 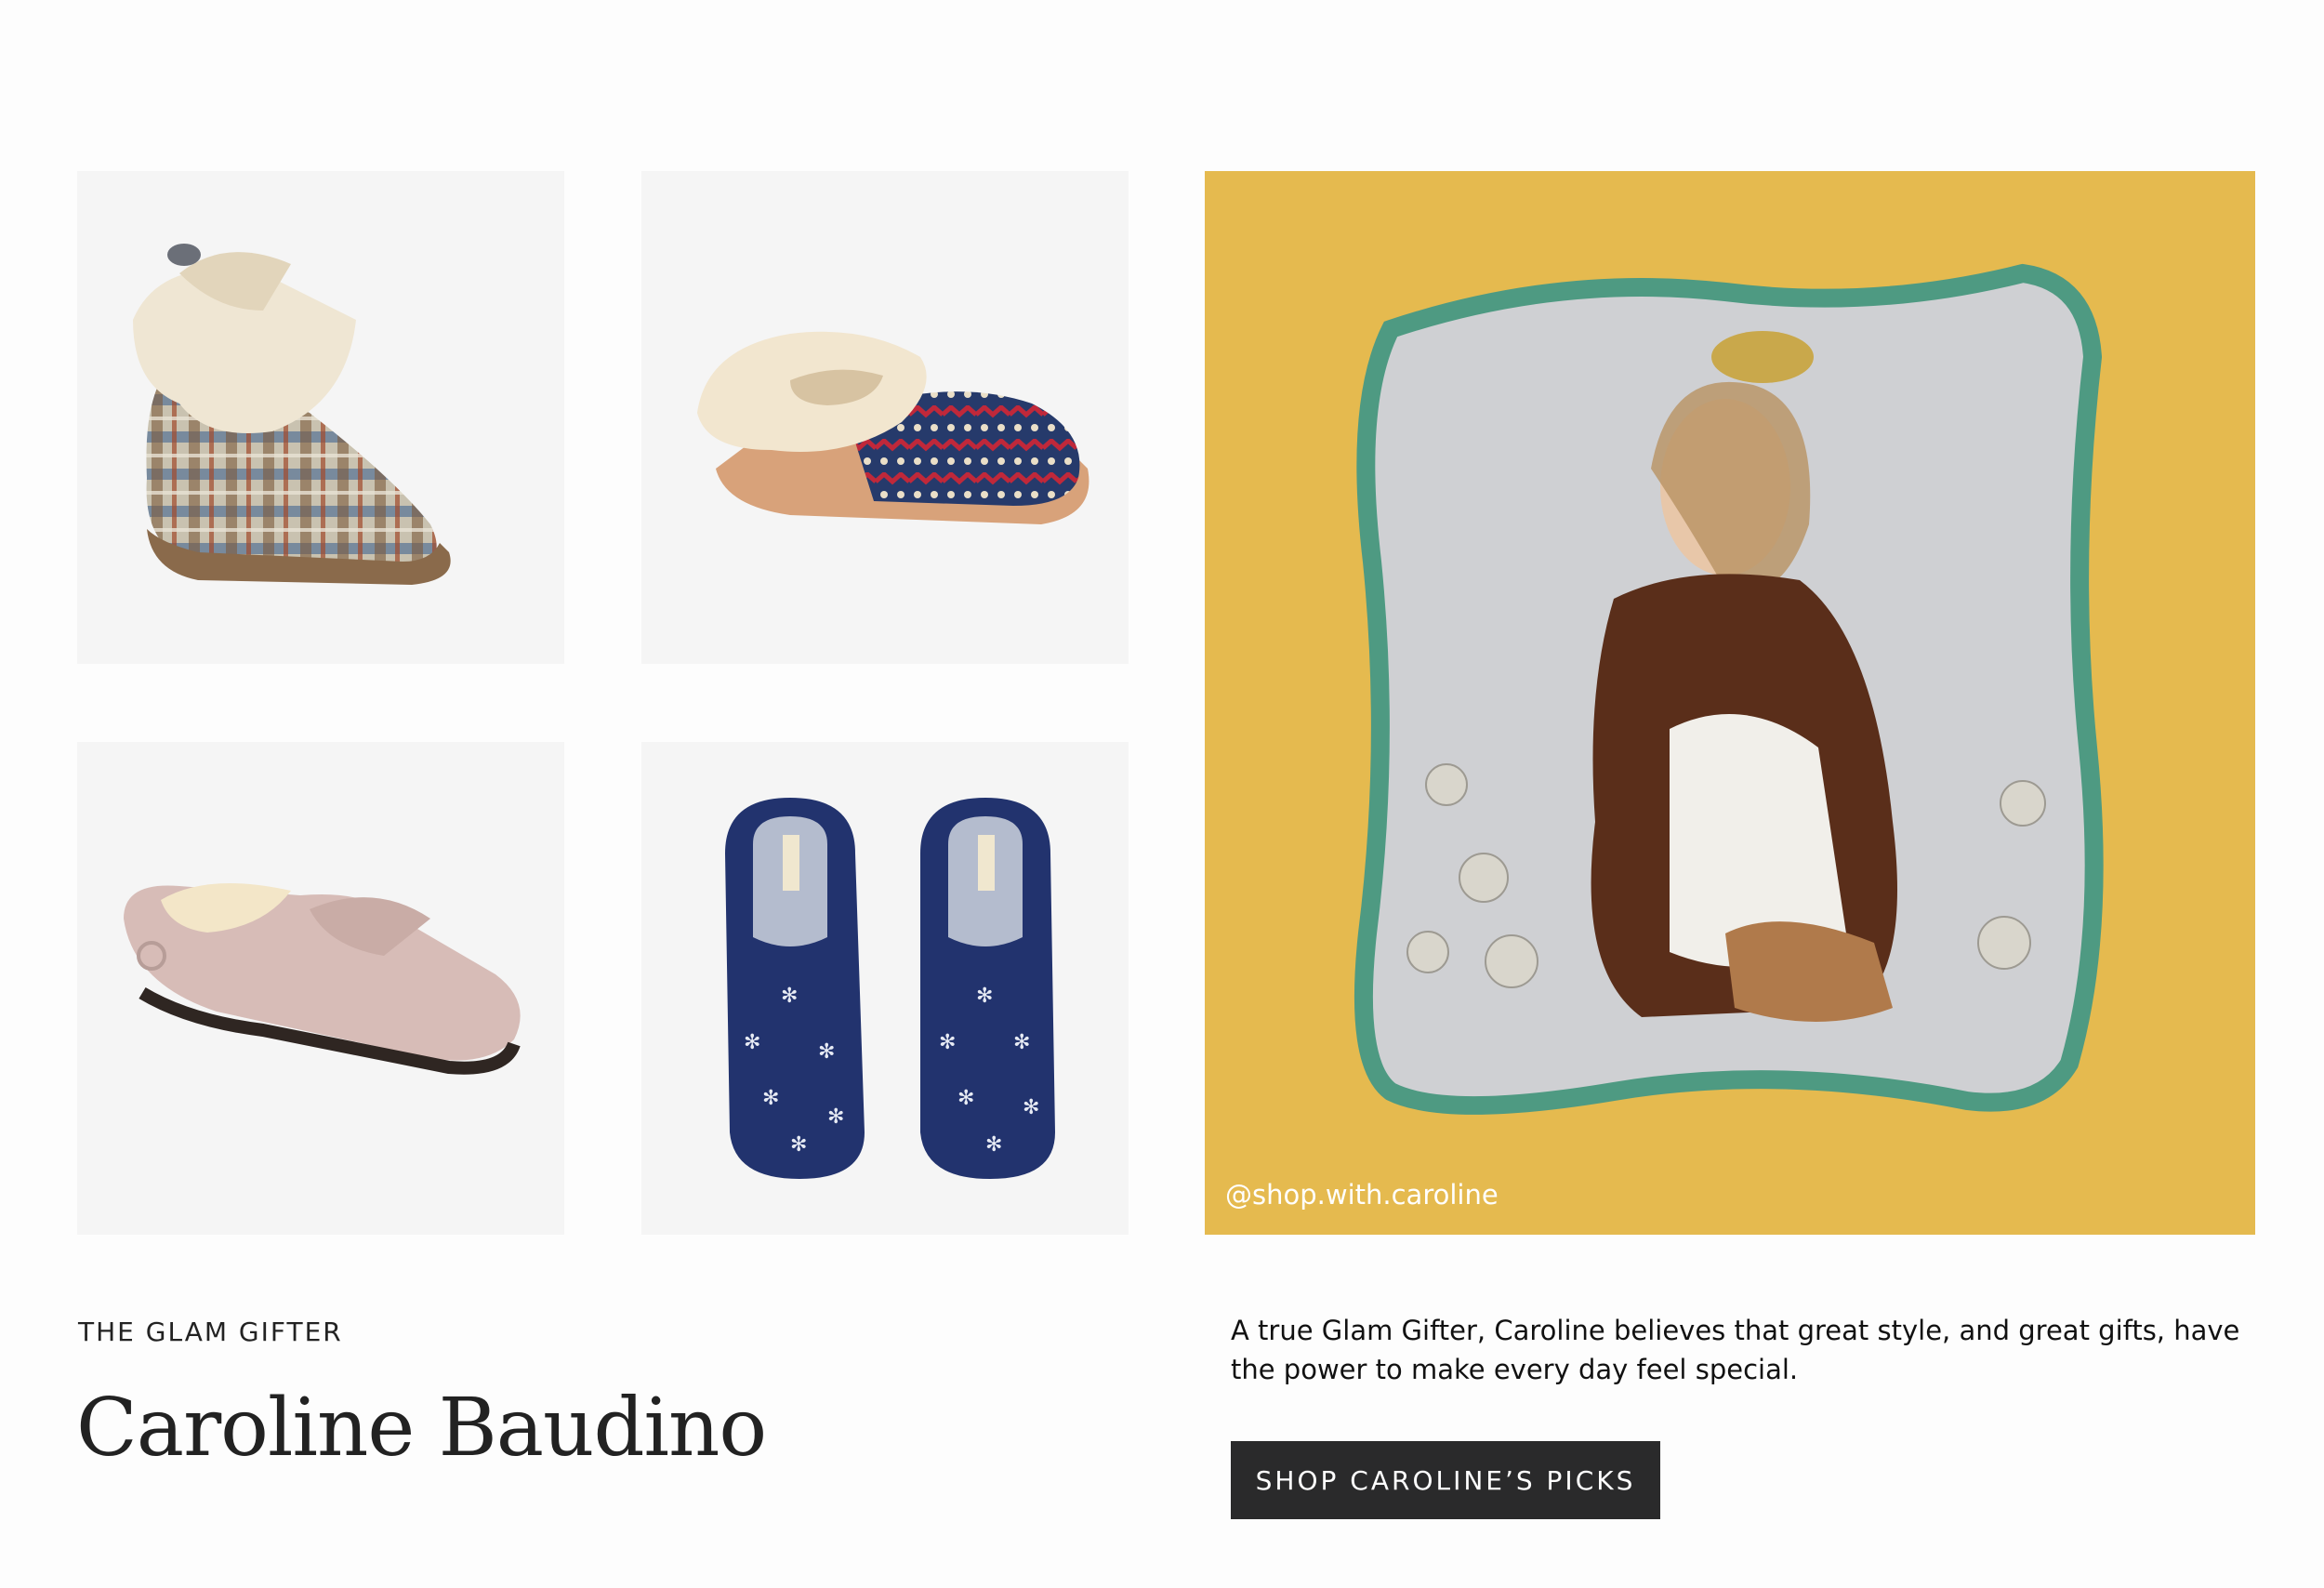 I want to click on hero-social-handle: @shop.with.caroline, so click(x=1362, y=1195).